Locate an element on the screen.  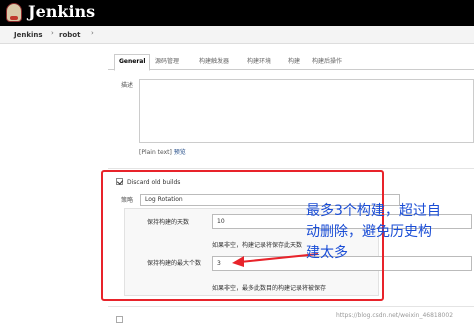
breadcrumb-item-jenkins: Jenkins is located at coordinates (28, 35).